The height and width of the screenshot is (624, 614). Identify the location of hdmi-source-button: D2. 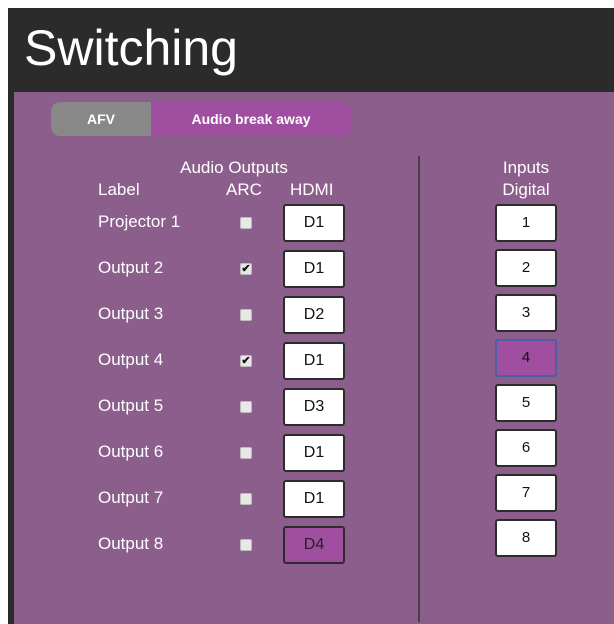
(314, 315).